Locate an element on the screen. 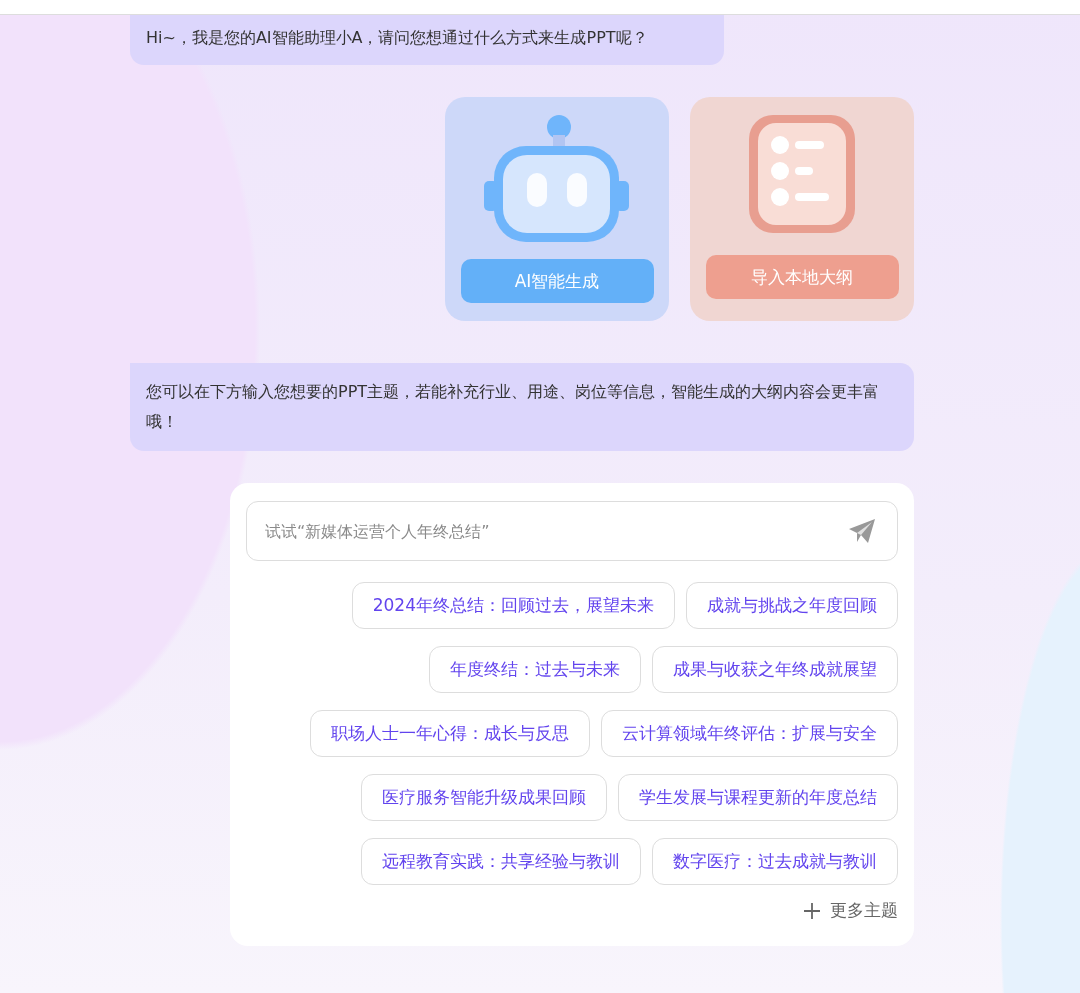  topic-chip: 年度终结：过去与未来 is located at coordinates (535, 669).